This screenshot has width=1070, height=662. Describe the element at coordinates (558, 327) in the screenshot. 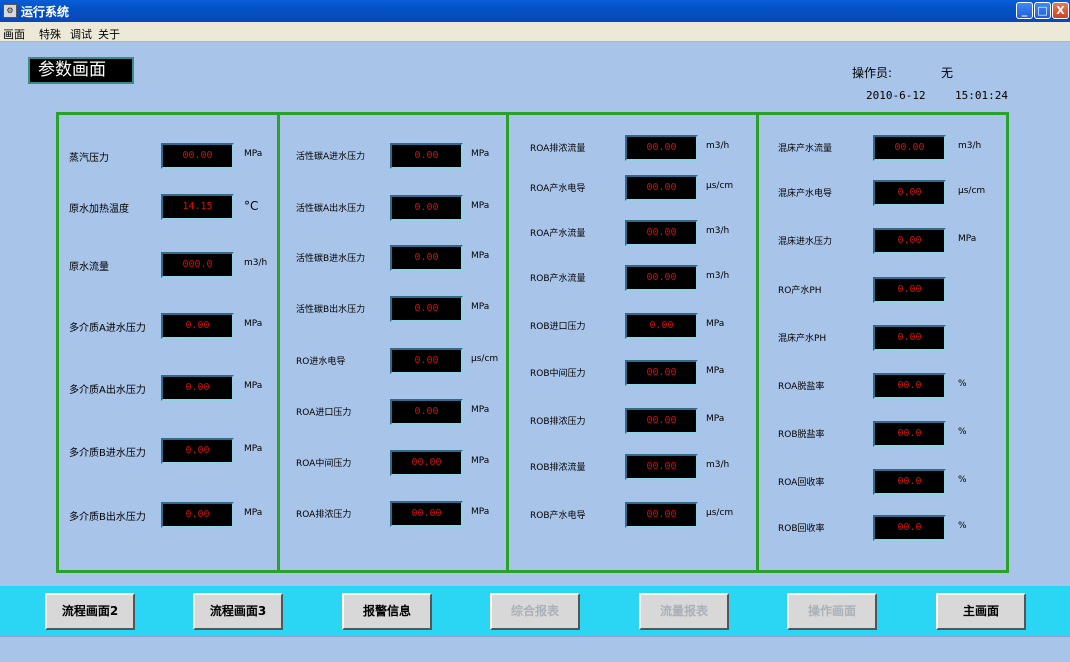

I see `parameter-label: ROB进口压力` at that location.